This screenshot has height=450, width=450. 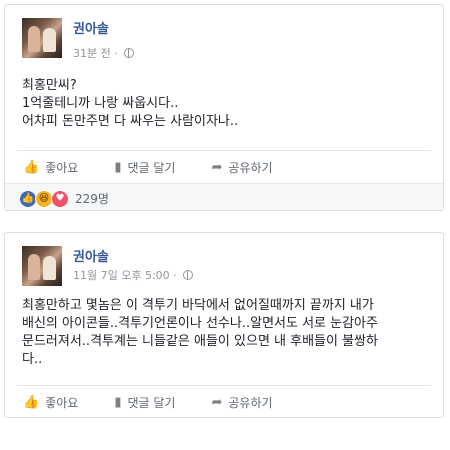 I want to click on reactions-bar: 👍 😆 ♥ 229명, so click(x=224, y=196).